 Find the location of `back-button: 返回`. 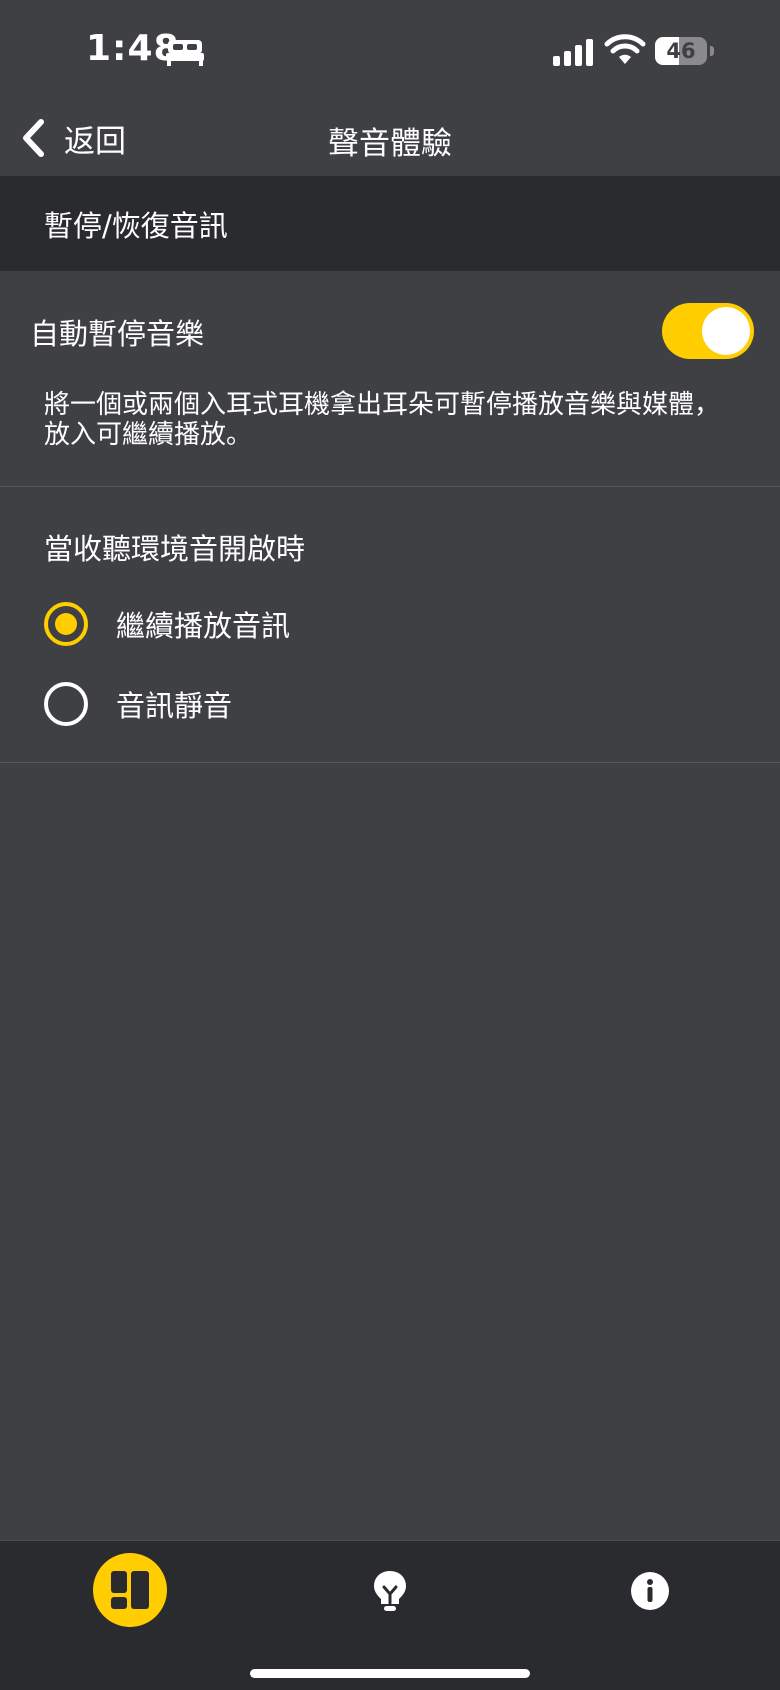

back-button: 返回 is located at coordinates (73, 138).